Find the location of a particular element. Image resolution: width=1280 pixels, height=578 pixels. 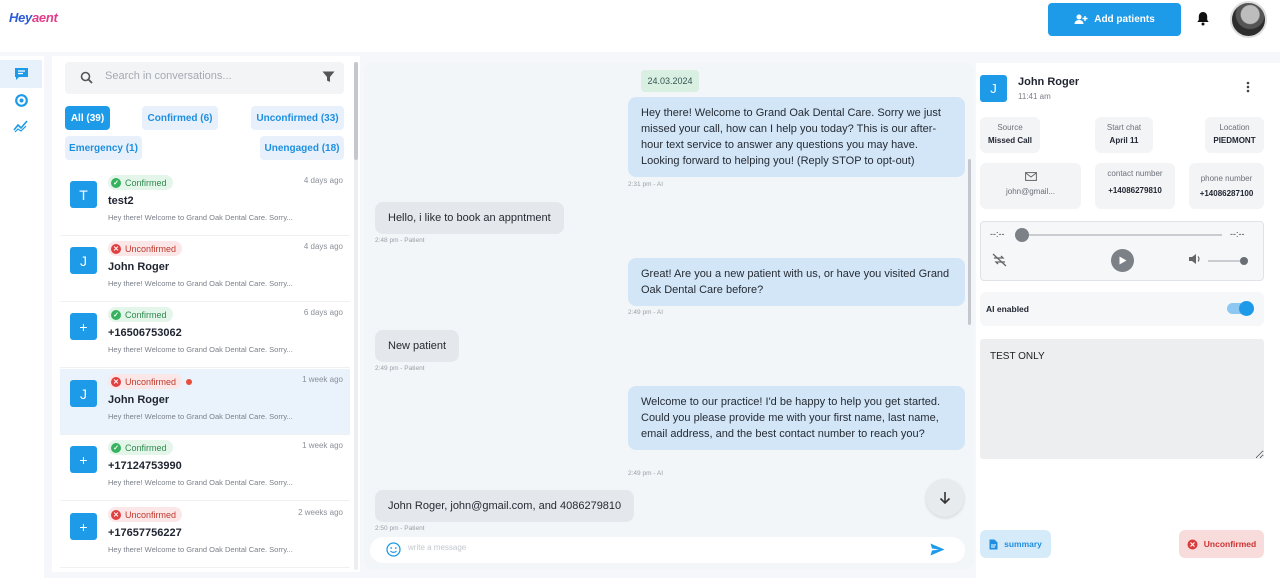

filter-chip-unconfirmed: Unconfirmed (33) is located at coordinates (297, 118).